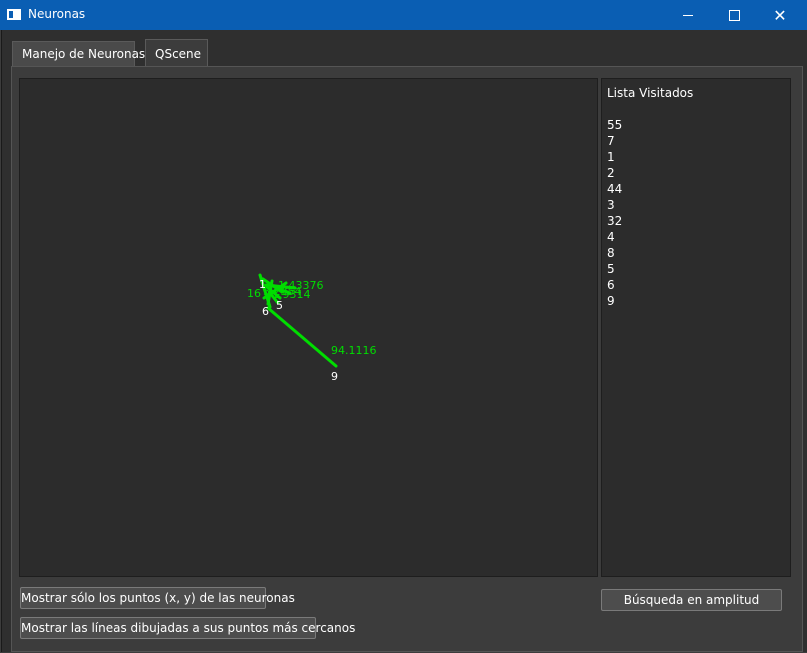 Image resolution: width=807 pixels, height=653 pixels. I want to click on tab-qscene: QScene, so click(176, 52).